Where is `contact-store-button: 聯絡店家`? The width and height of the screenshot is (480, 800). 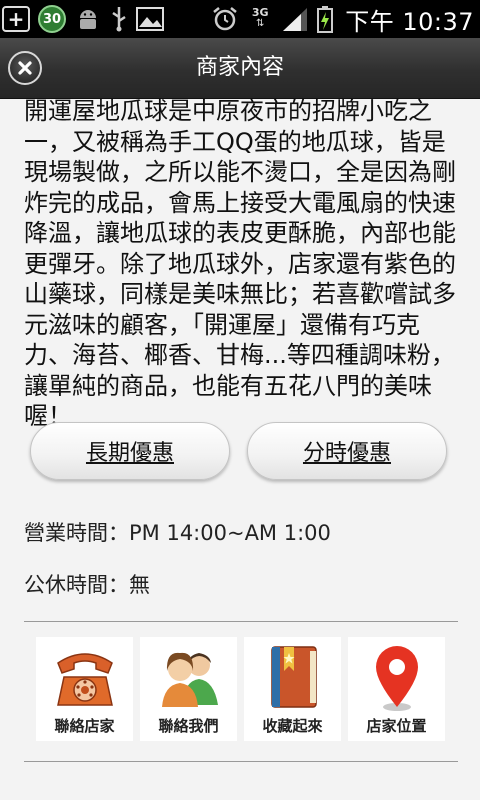
contact-store-button: 聯絡店家 is located at coordinates (84, 689).